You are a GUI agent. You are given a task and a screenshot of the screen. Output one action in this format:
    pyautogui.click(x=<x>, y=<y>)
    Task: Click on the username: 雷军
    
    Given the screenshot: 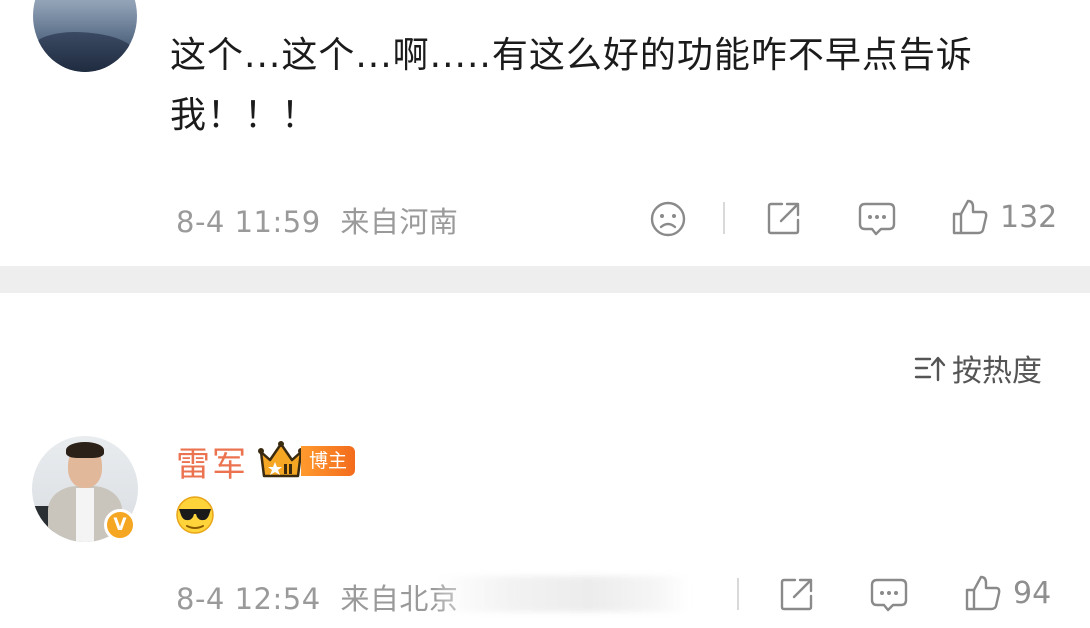 What is the action you would take?
    pyautogui.click(x=212, y=461)
    